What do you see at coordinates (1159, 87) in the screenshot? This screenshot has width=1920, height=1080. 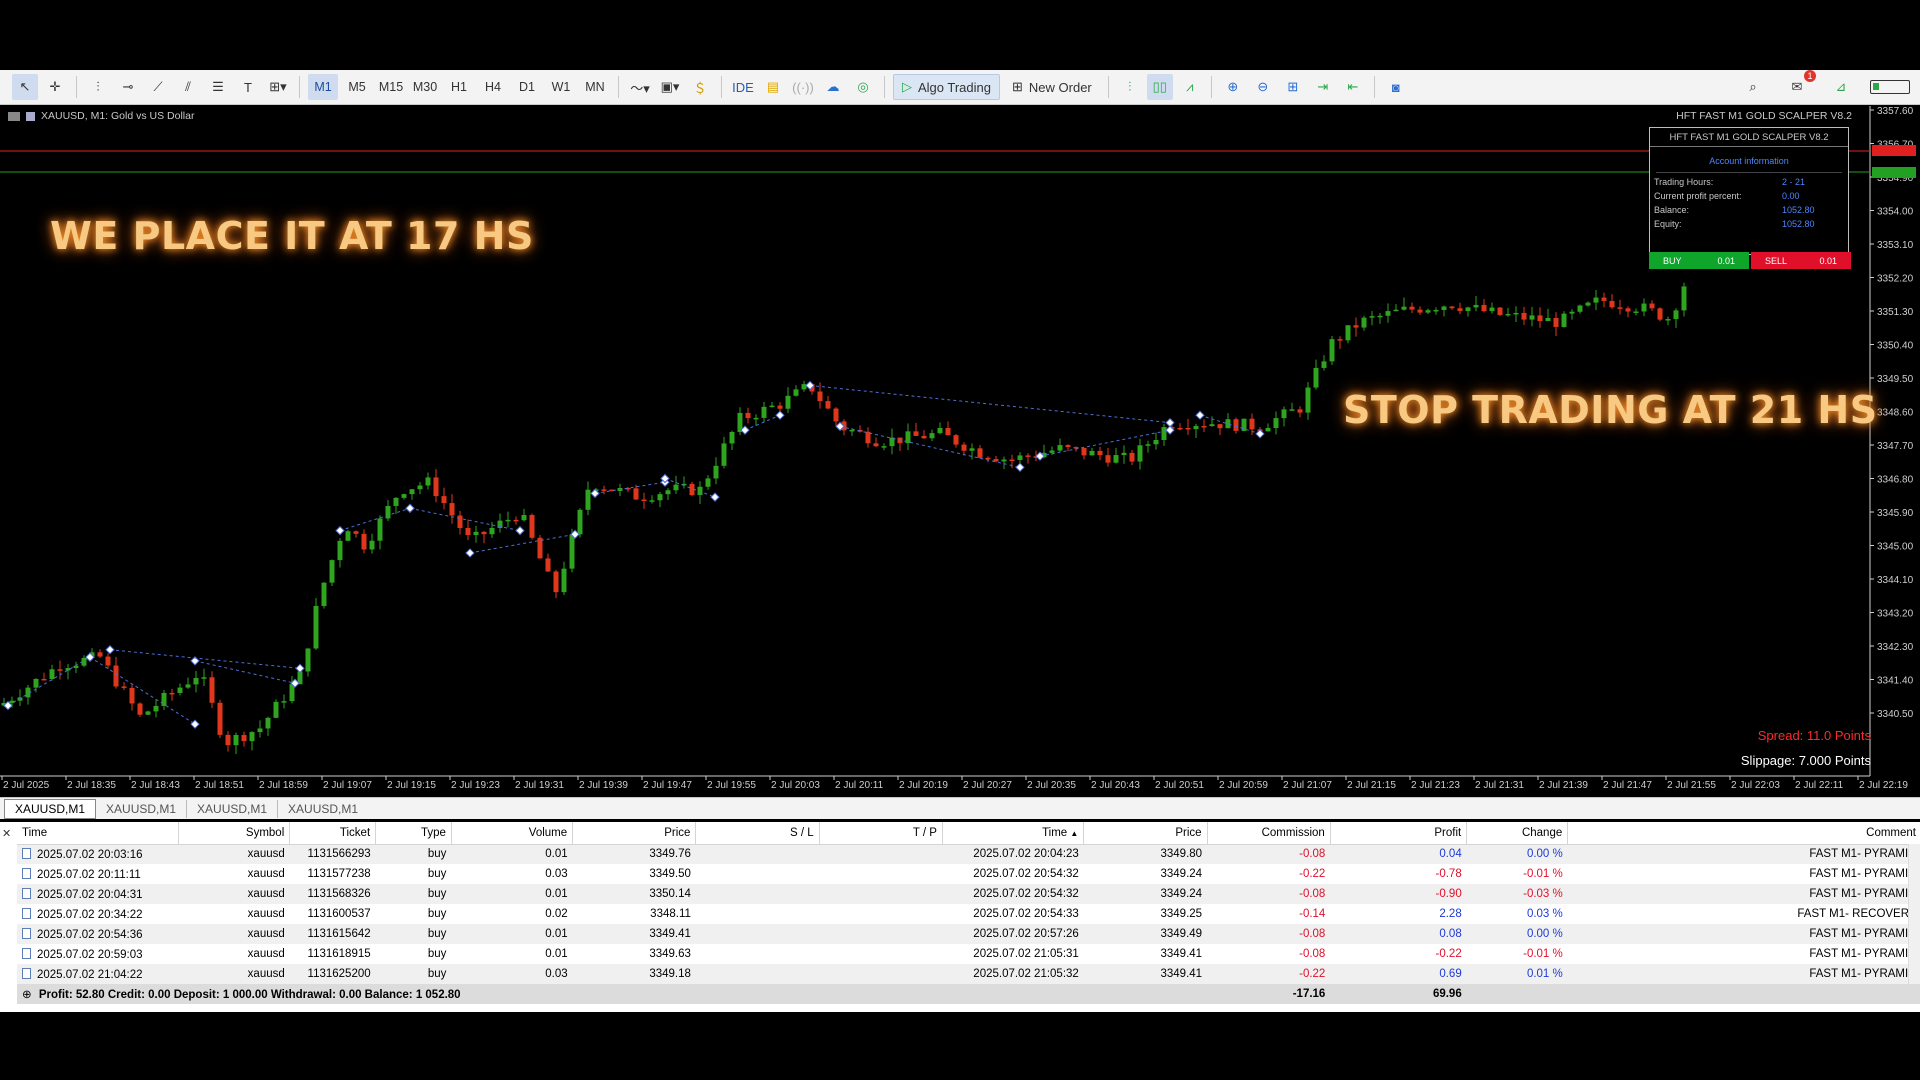 I see `candlestick-icon: ▯▯` at bounding box center [1159, 87].